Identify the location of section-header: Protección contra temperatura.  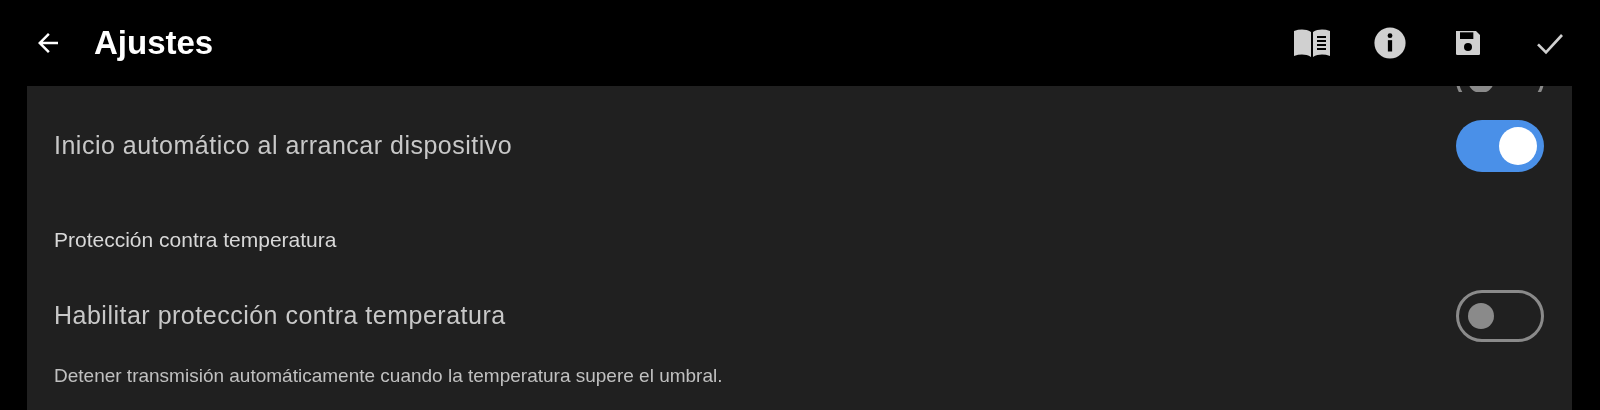
(195, 240).